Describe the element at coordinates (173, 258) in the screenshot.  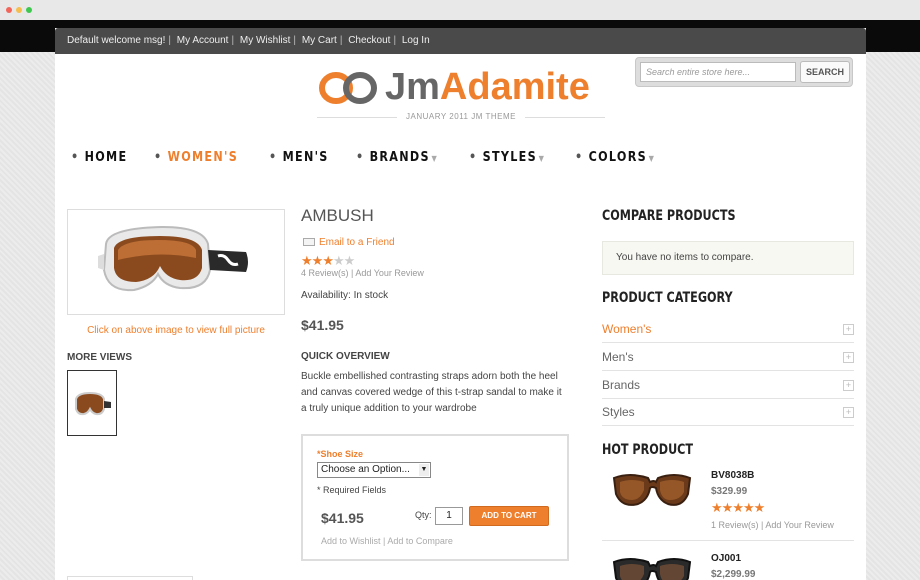
I see `goggles-image` at that location.